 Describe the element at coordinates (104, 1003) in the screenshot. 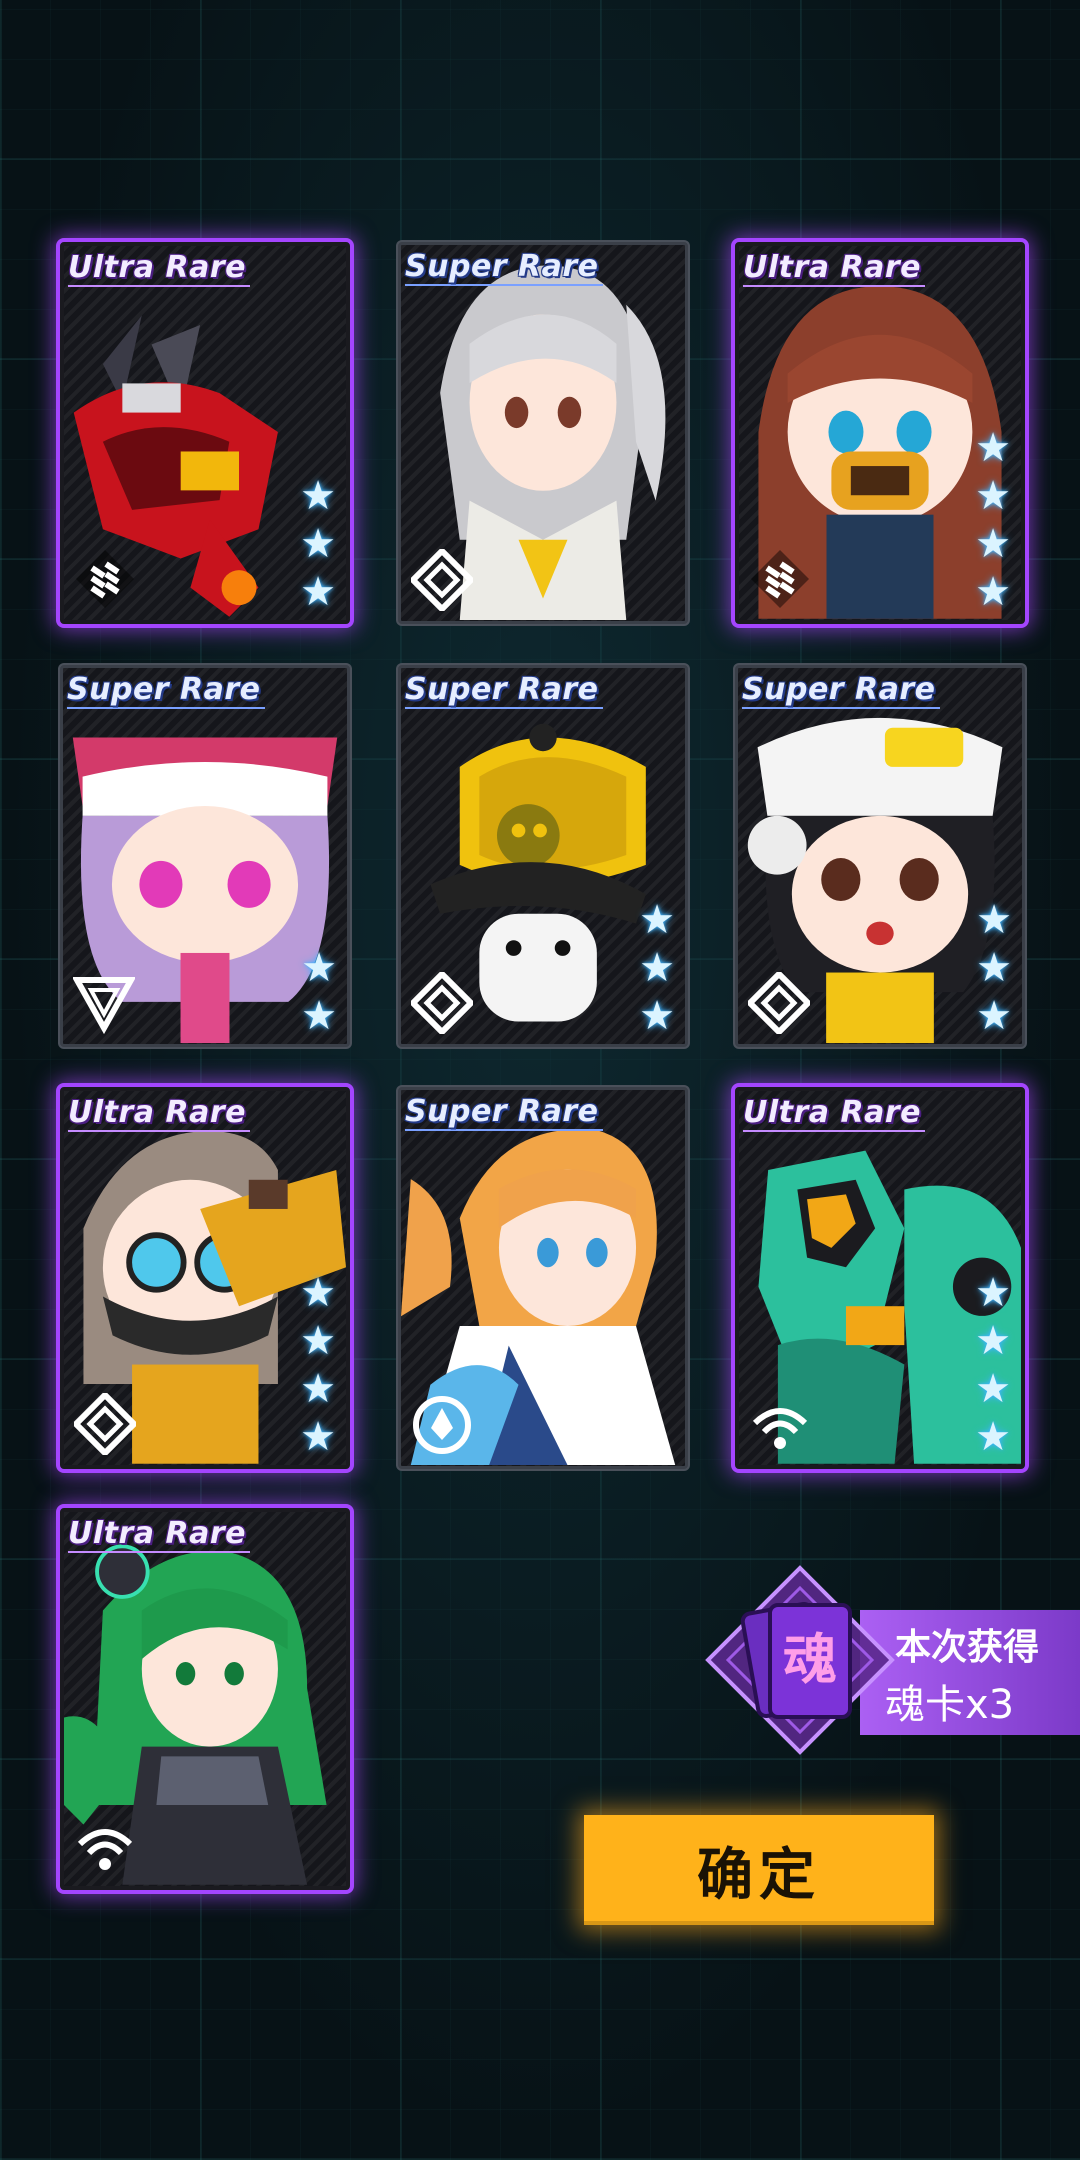

I see `triangle-faction-icon` at that location.